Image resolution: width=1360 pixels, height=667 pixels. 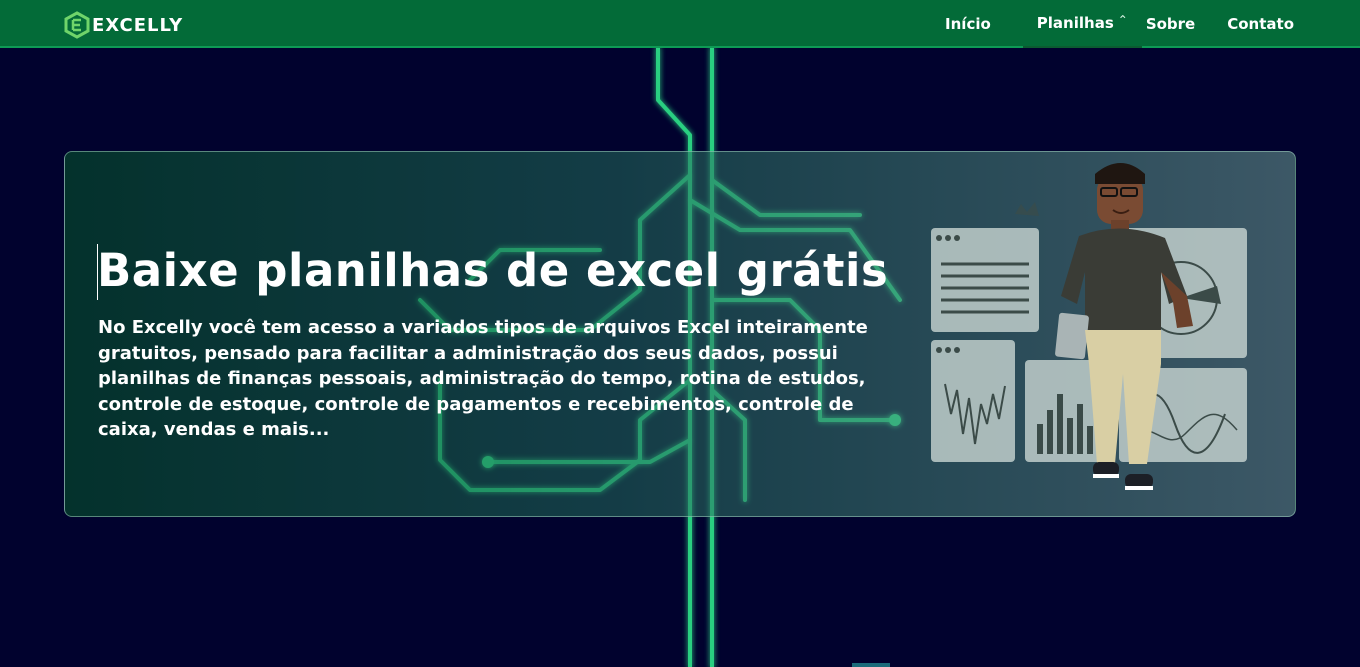 What do you see at coordinates (680, 24) in the screenshot?
I see `navbar: EXCELLY Início Planilhas ⌃ Sobre Contato` at bounding box center [680, 24].